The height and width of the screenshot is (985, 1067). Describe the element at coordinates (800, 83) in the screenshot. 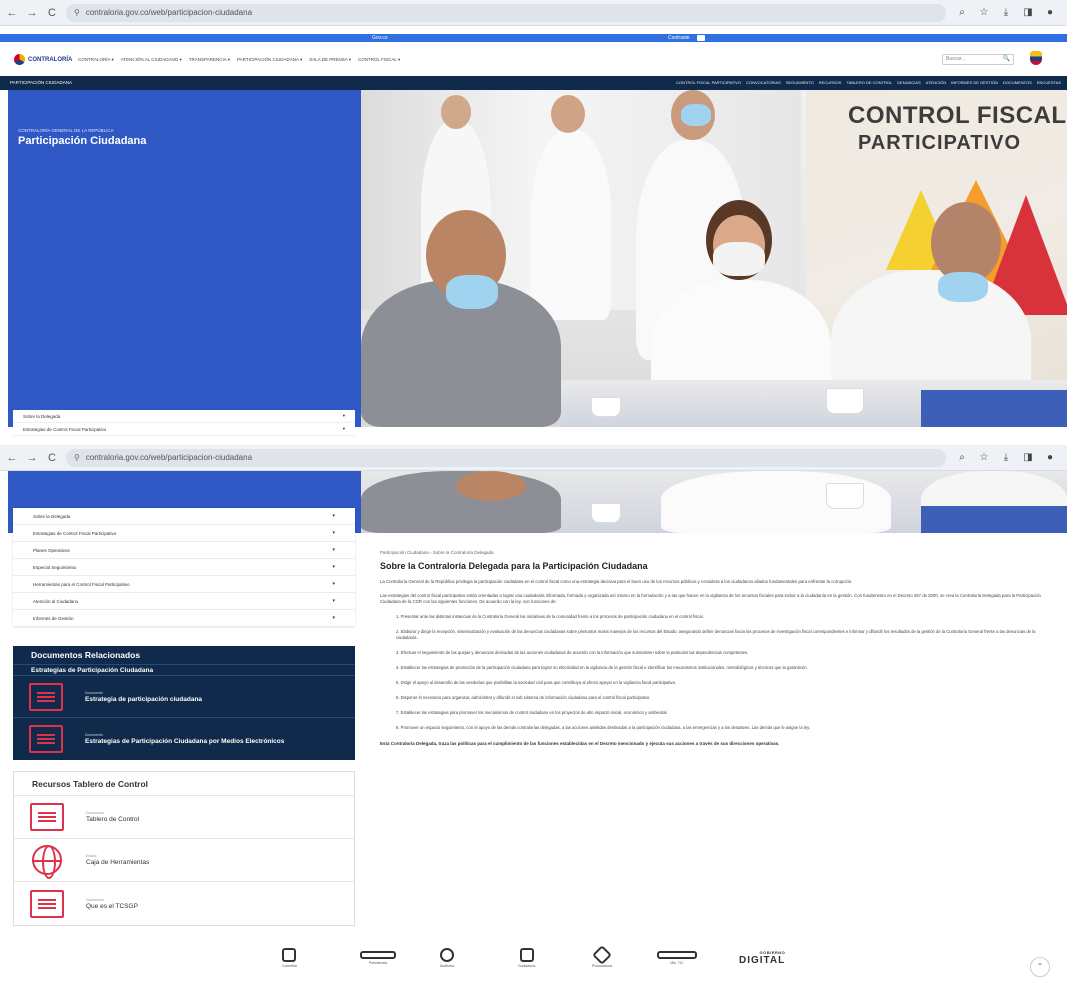

I see `section-link: SEGUIMIENTO` at that location.